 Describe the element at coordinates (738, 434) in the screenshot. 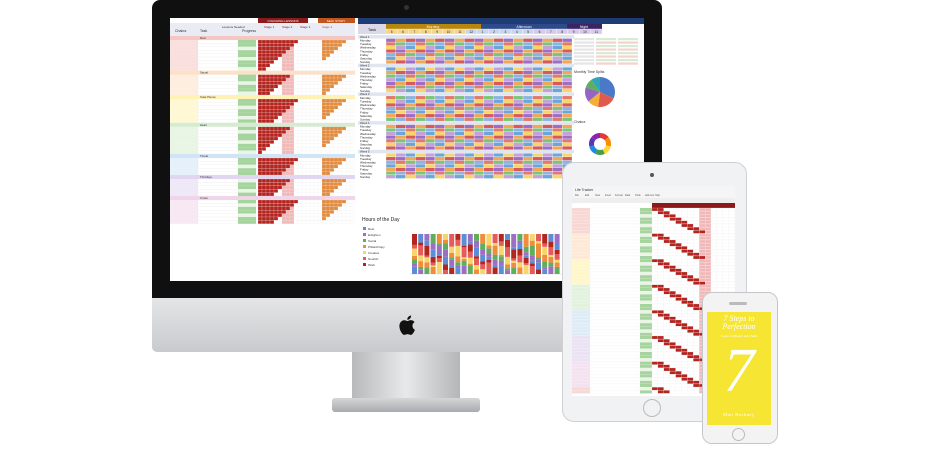

I see `iphone-home-button` at that location.